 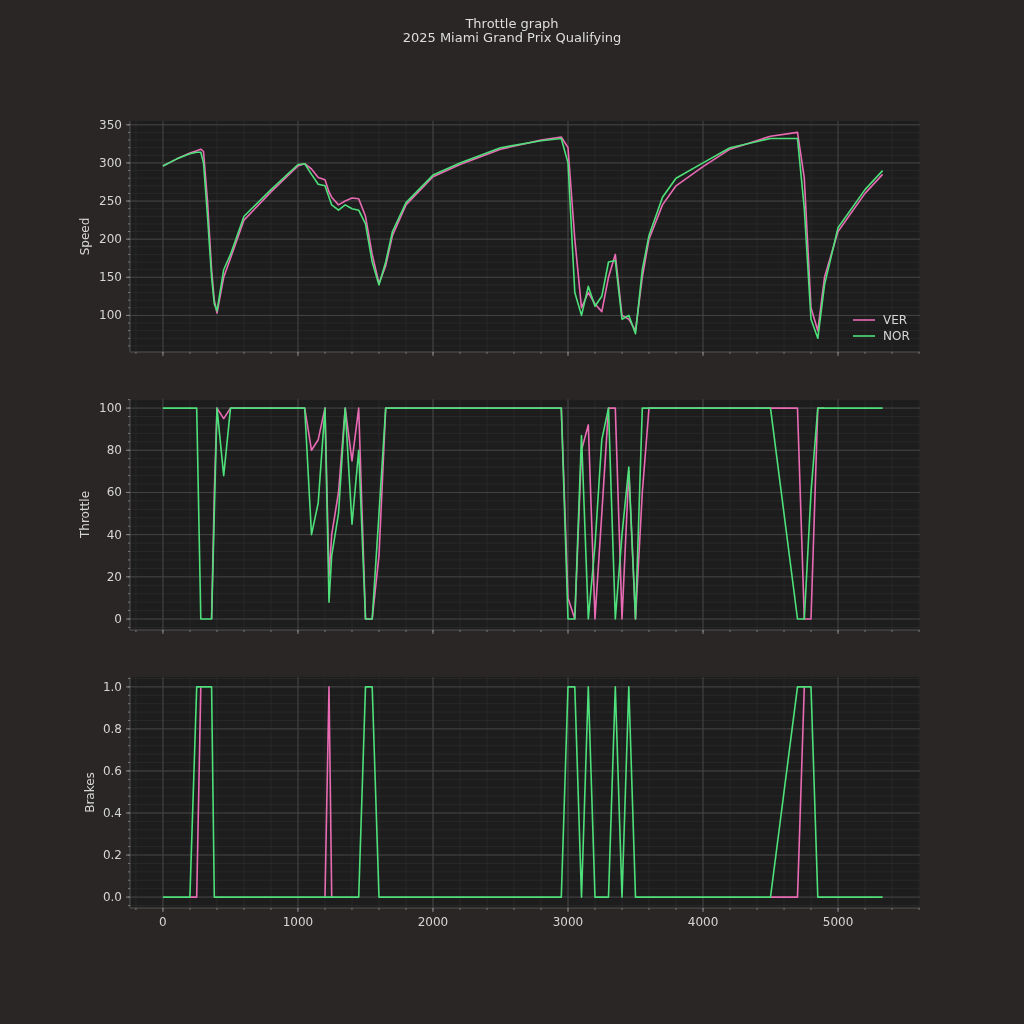 What do you see at coordinates (112, 813) in the screenshot?
I see `tick-label: 0.4` at bounding box center [112, 813].